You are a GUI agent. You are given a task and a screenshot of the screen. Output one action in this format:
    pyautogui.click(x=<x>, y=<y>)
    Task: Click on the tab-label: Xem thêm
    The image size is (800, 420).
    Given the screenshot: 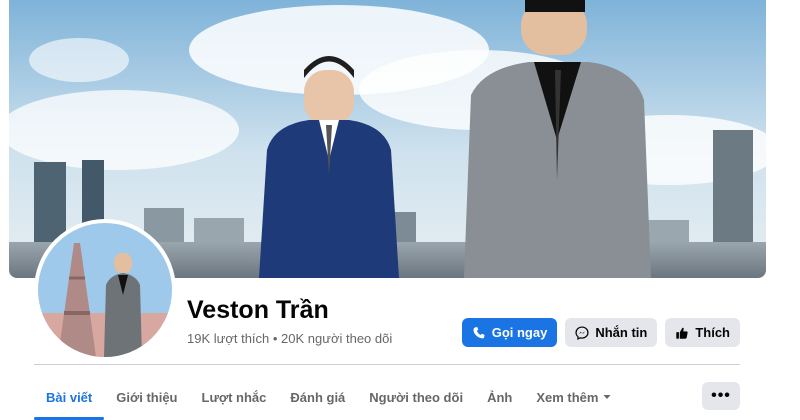 What is the action you would take?
    pyautogui.click(x=567, y=397)
    